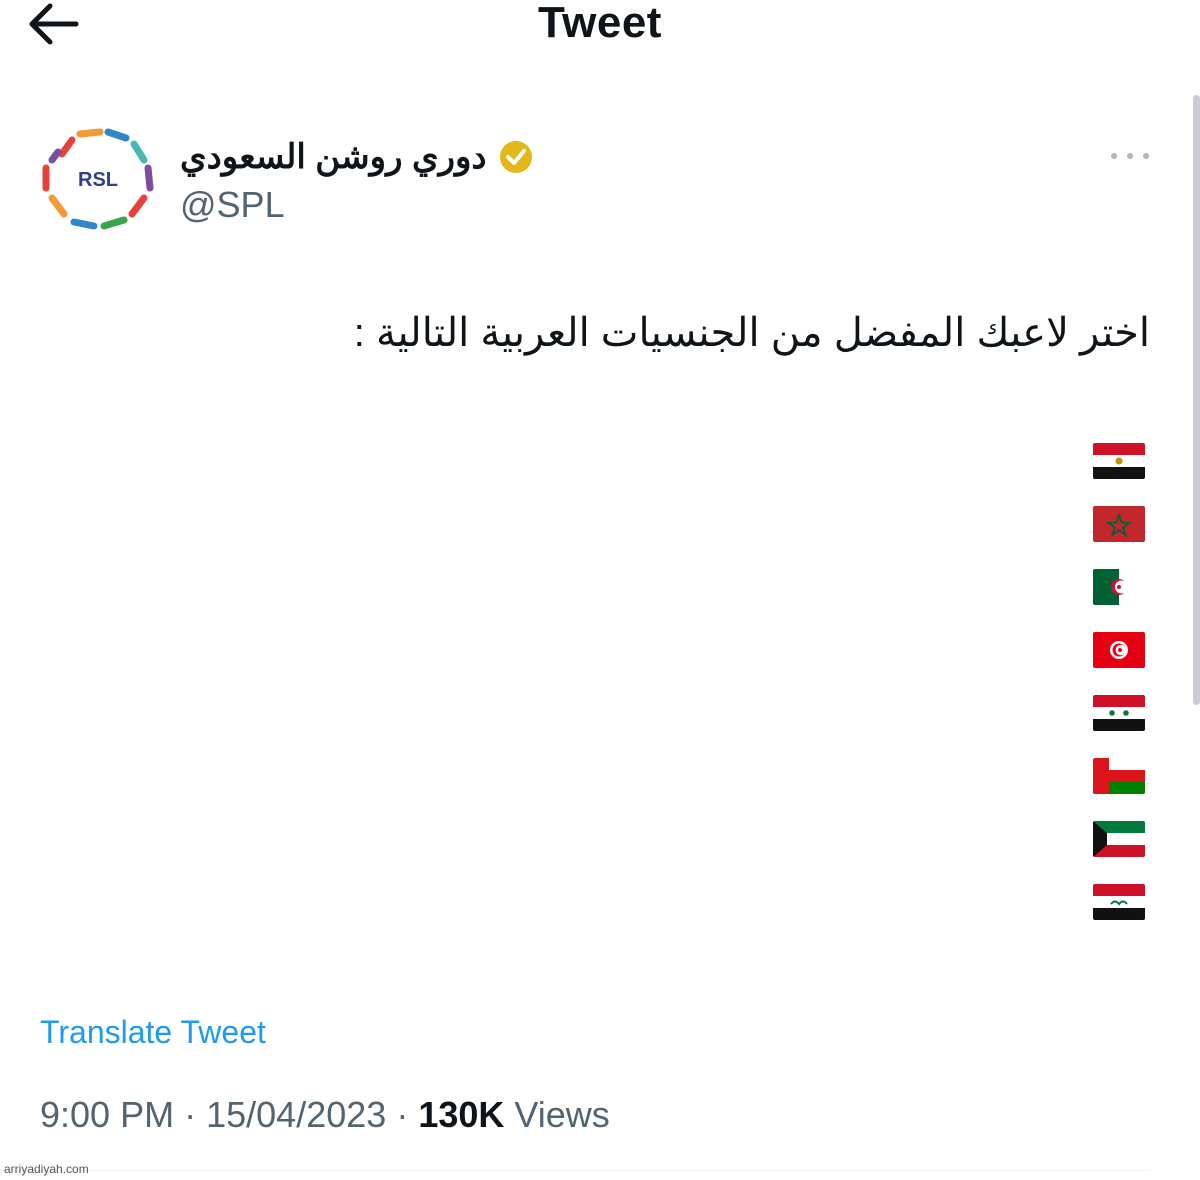 The width and height of the screenshot is (1200, 1180). What do you see at coordinates (46, 1169) in the screenshot?
I see `watermark: arriyadiyah.com` at bounding box center [46, 1169].